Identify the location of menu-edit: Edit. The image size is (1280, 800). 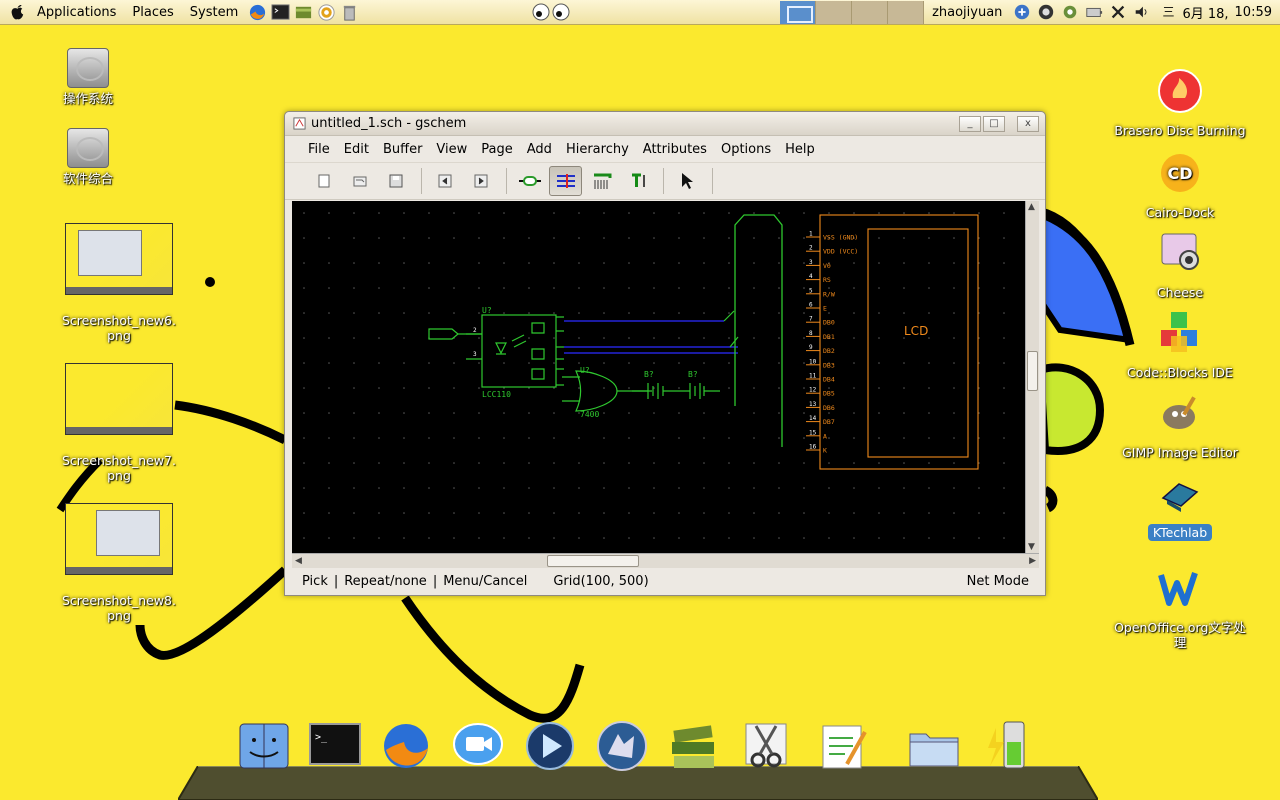
(356, 149).